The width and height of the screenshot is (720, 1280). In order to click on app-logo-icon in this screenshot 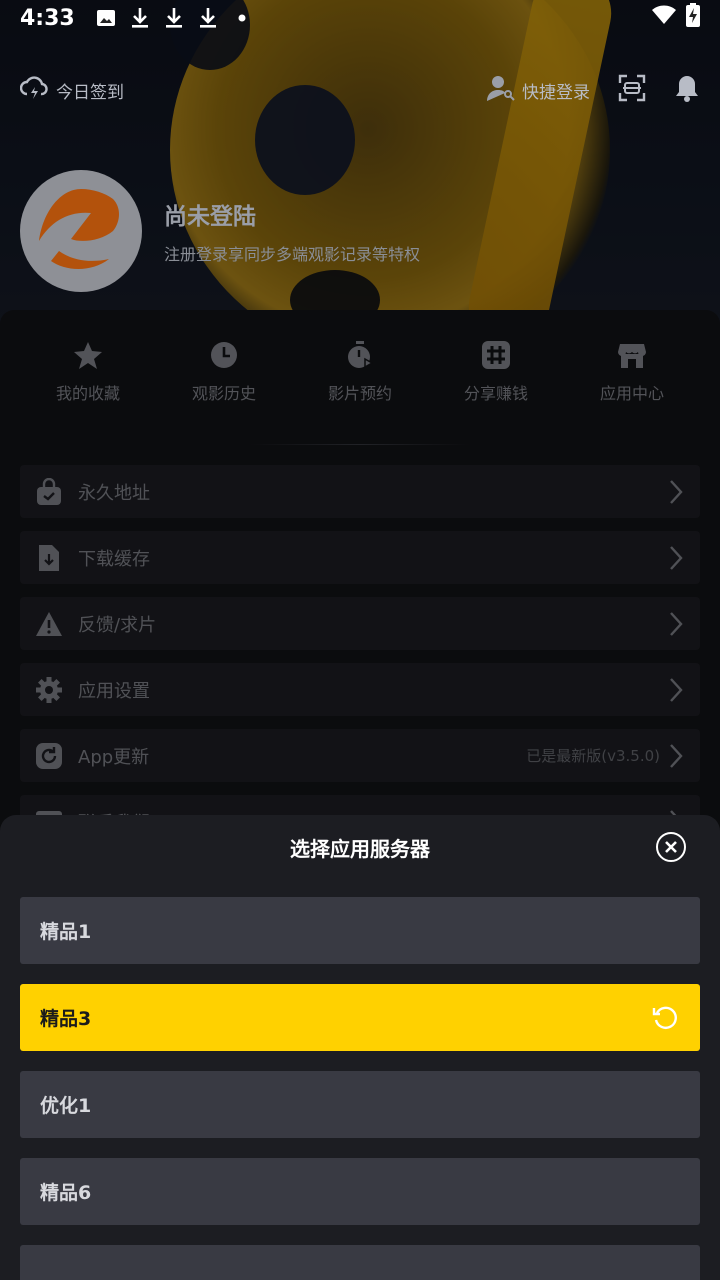, I will do `click(79, 229)`.